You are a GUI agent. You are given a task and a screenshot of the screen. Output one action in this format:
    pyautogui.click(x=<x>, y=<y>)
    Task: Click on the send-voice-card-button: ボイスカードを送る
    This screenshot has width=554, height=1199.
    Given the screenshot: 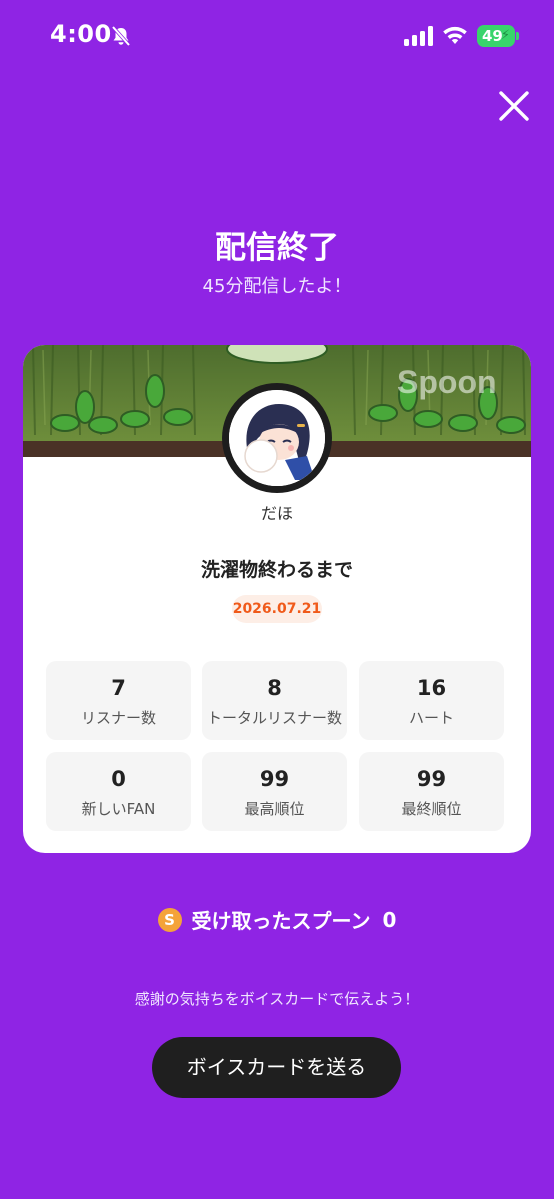 What is the action you would take?
    pyautogui.click(x=276, y=1067)
    